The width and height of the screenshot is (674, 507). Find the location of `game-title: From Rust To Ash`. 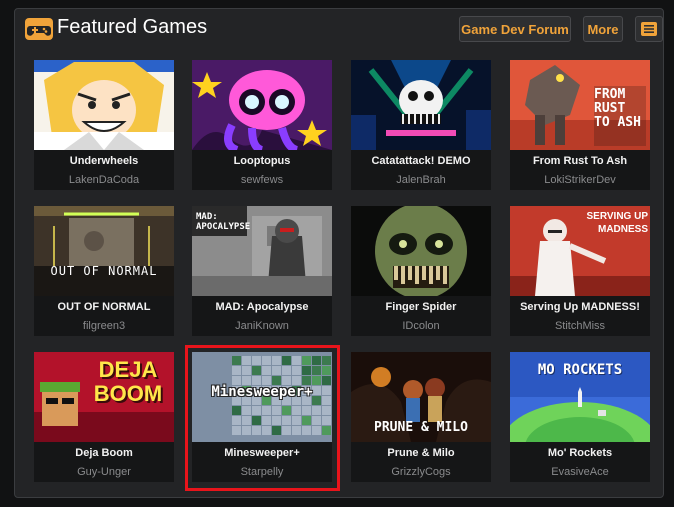

game-title: From Rust To Ash is located at coordinates (580, 161).